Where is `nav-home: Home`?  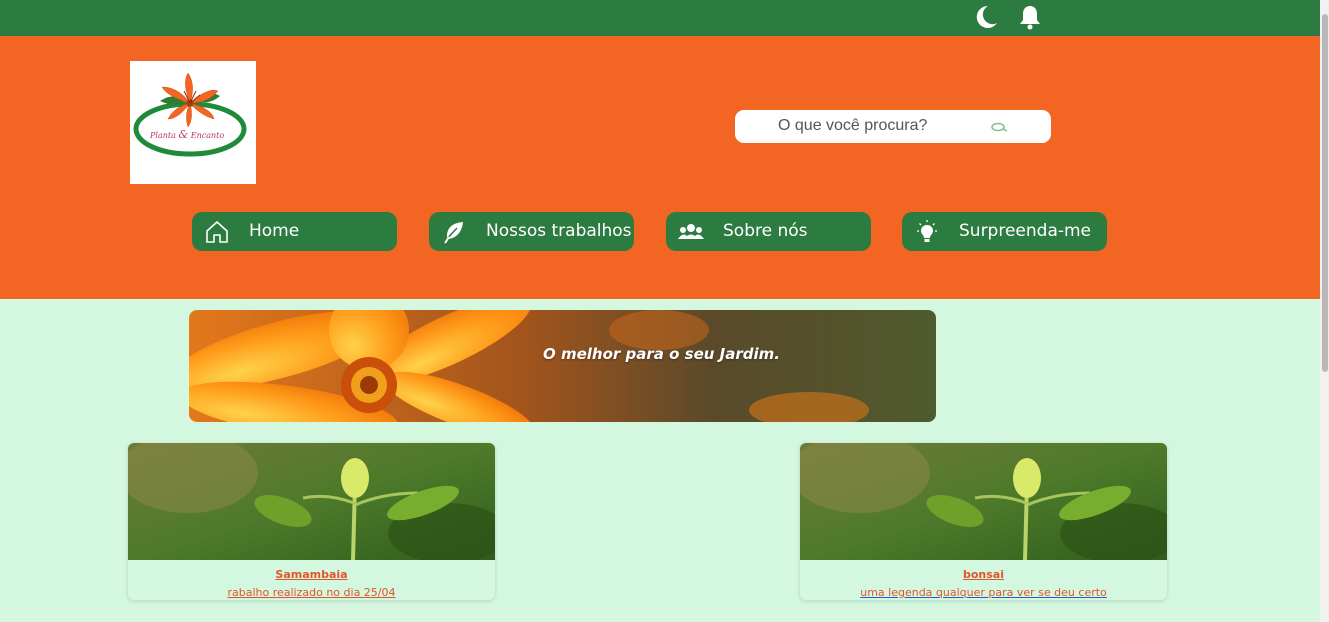
nav-home: Home is located at coordinates (294, 231).